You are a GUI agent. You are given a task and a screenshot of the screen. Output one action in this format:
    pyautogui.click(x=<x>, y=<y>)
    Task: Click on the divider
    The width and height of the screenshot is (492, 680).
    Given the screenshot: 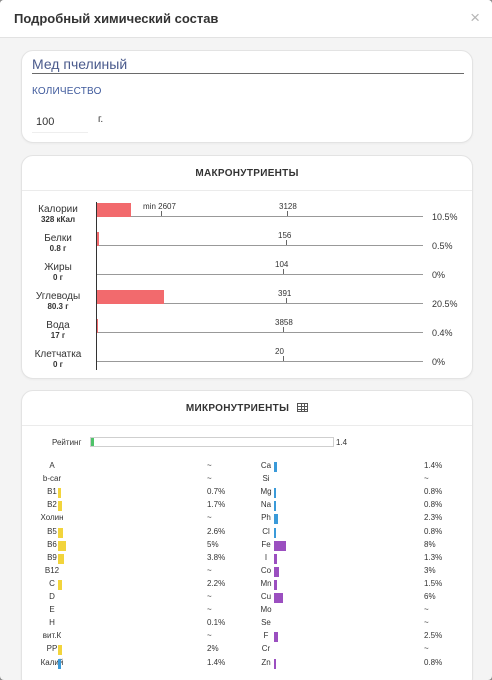 What is the action you would take?
    pyautogui.click(x=247, y=425)
    